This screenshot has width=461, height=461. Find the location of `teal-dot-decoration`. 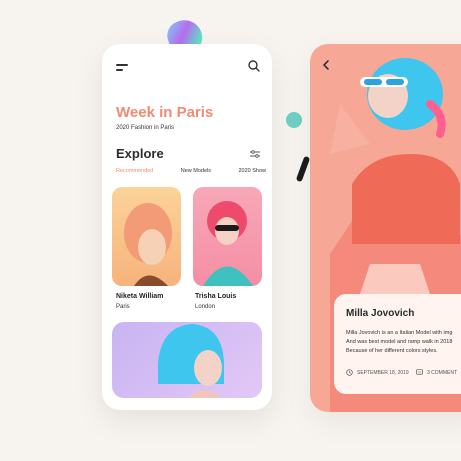

teal-dot-decoration is located at coordinates (294, 120).